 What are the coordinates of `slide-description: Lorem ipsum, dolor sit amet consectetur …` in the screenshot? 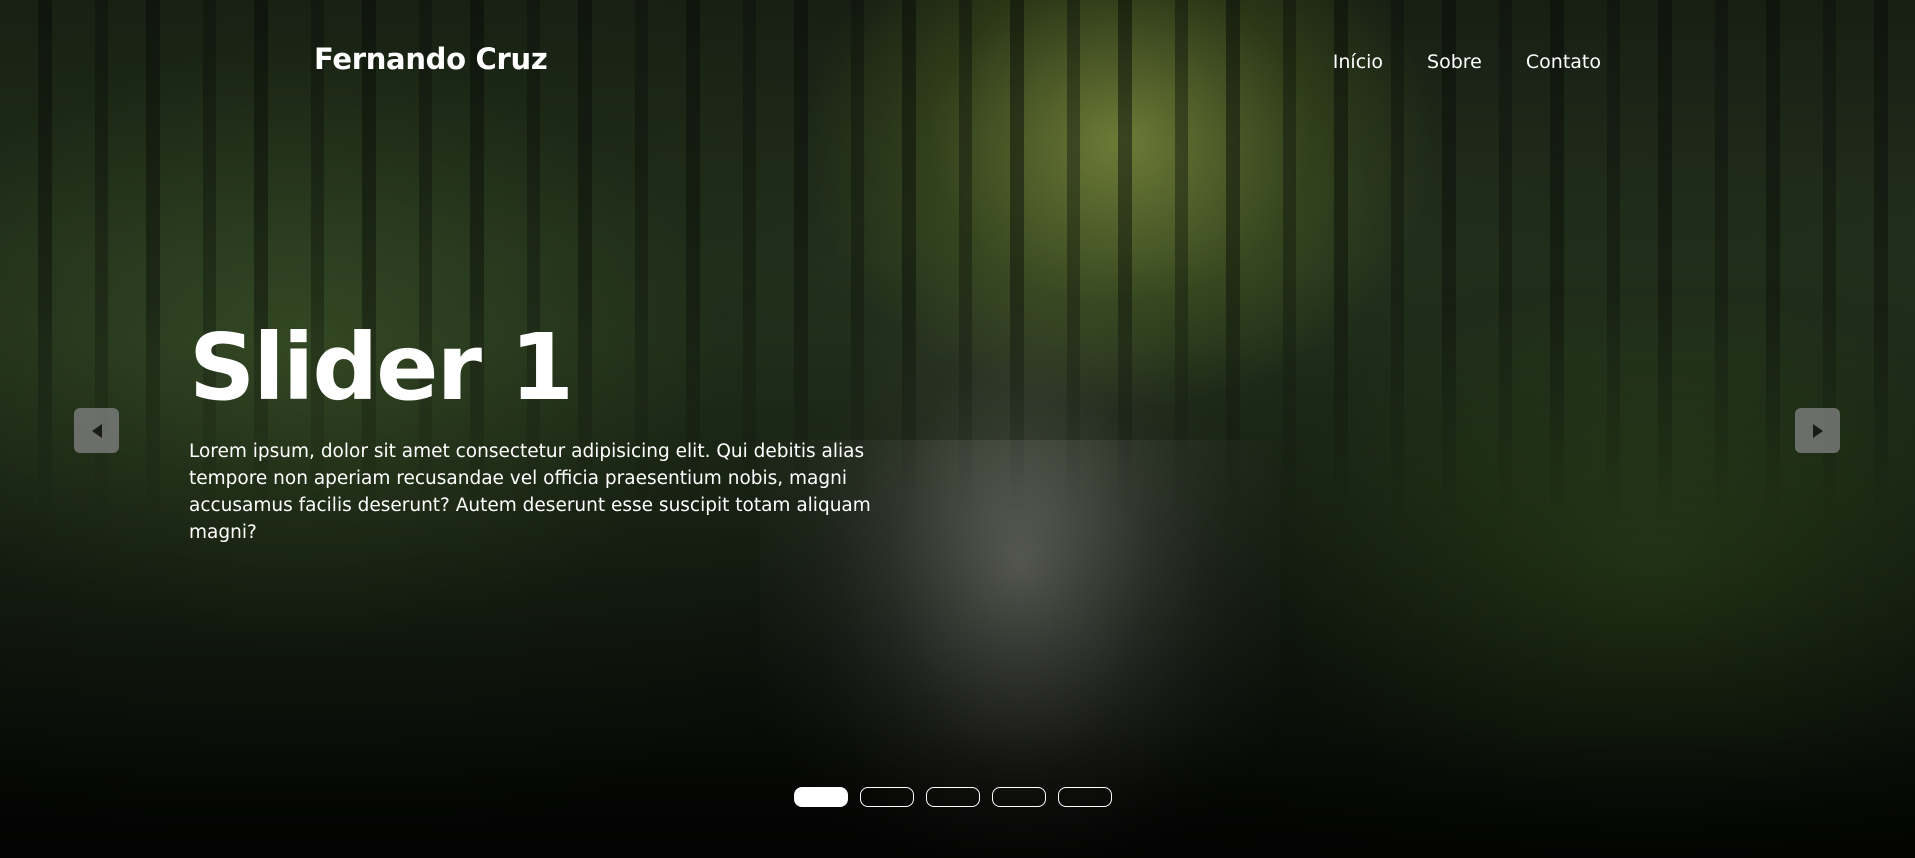 It's located at (530, 492).